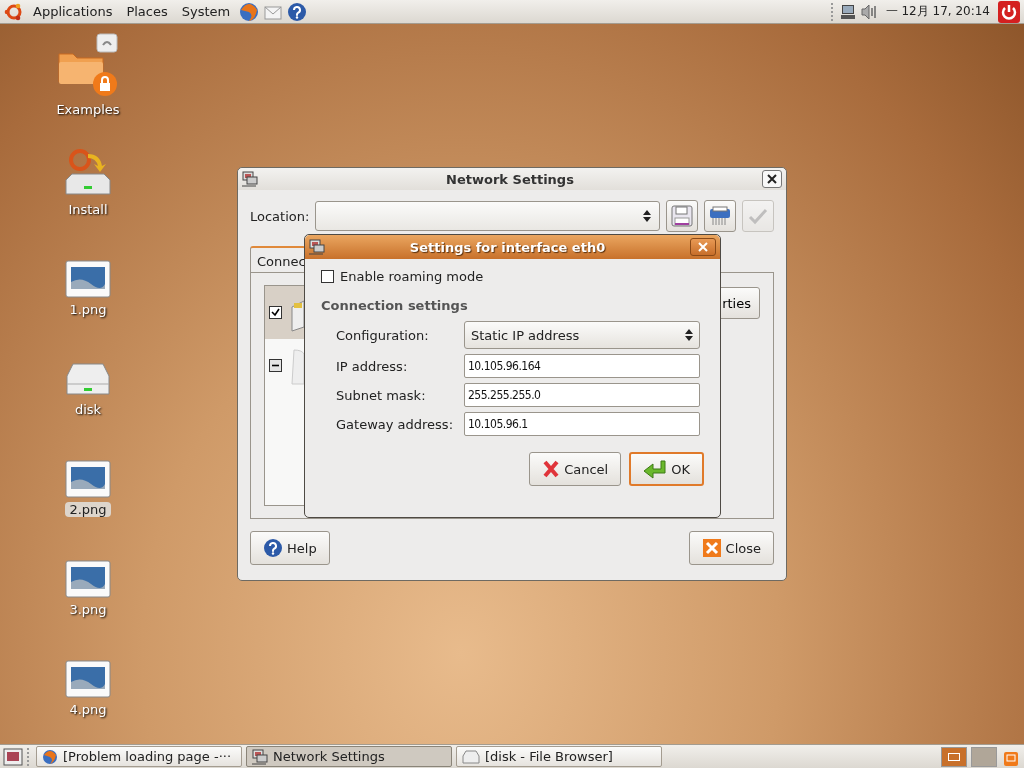 This screenshot has height=768, width=1024. I want to click on field-label: Configuration:, so click(383, 335).